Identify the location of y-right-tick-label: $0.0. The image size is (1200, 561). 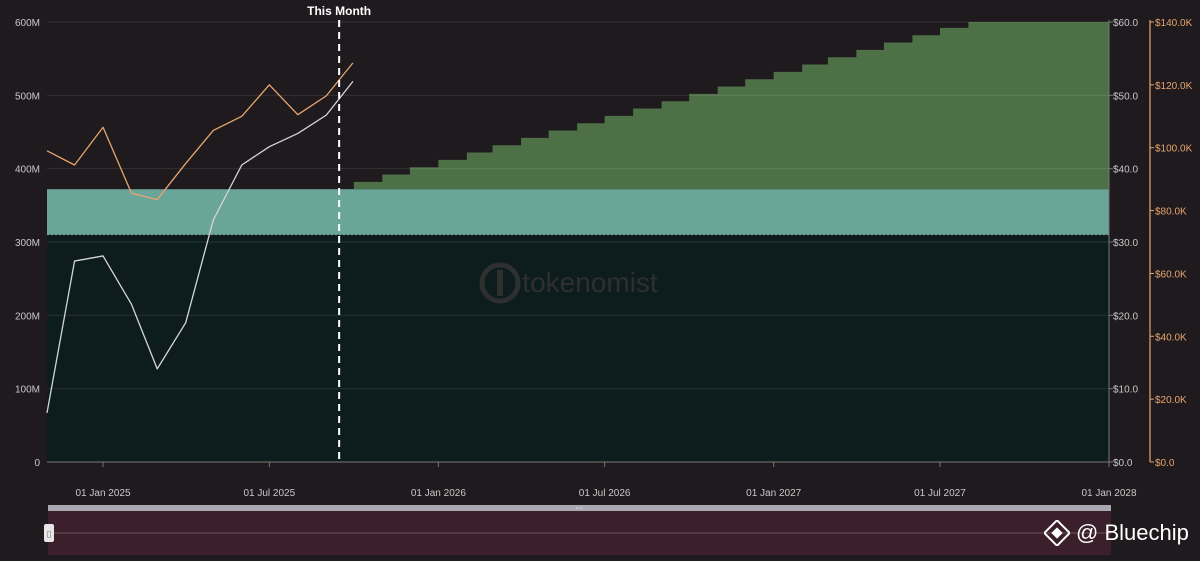
(1165, 463).